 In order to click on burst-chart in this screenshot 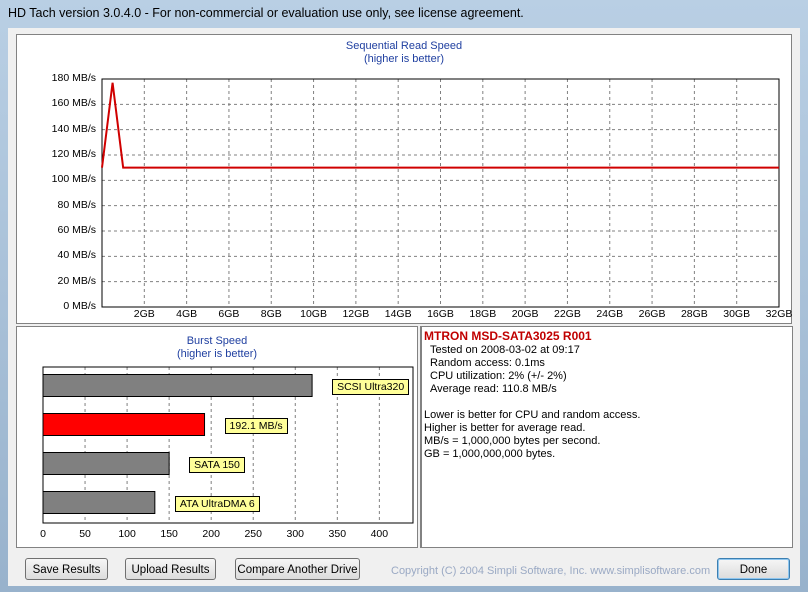, I will do `click(228, 445)`.